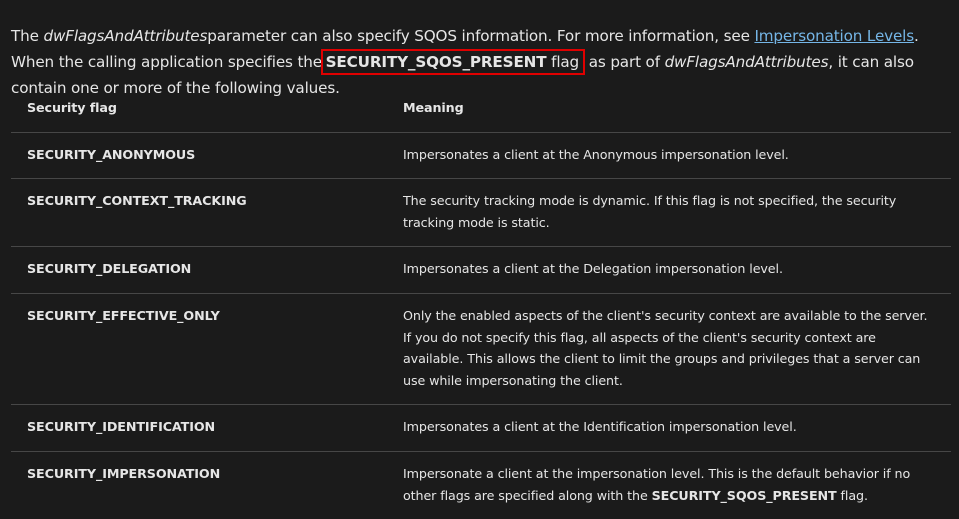 This screenshot has height=519, width=959. I want to click on highlighted-flag: SECURITY_SQOS_PRESENT, so click(436, 62).